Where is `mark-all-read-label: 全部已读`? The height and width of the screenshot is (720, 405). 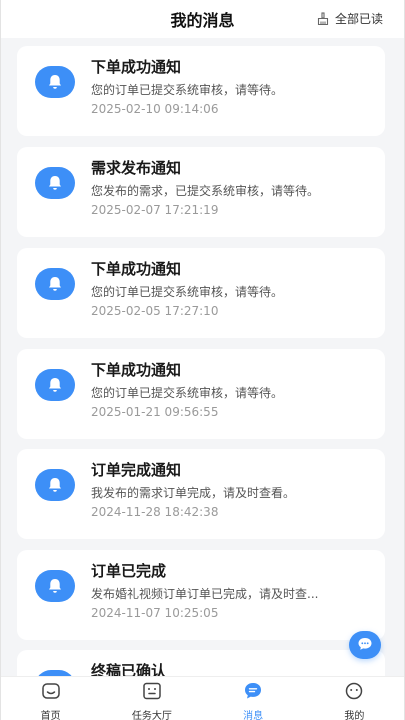 mark-all-read-label: 全部已读 is located at coordinates (358, 19).